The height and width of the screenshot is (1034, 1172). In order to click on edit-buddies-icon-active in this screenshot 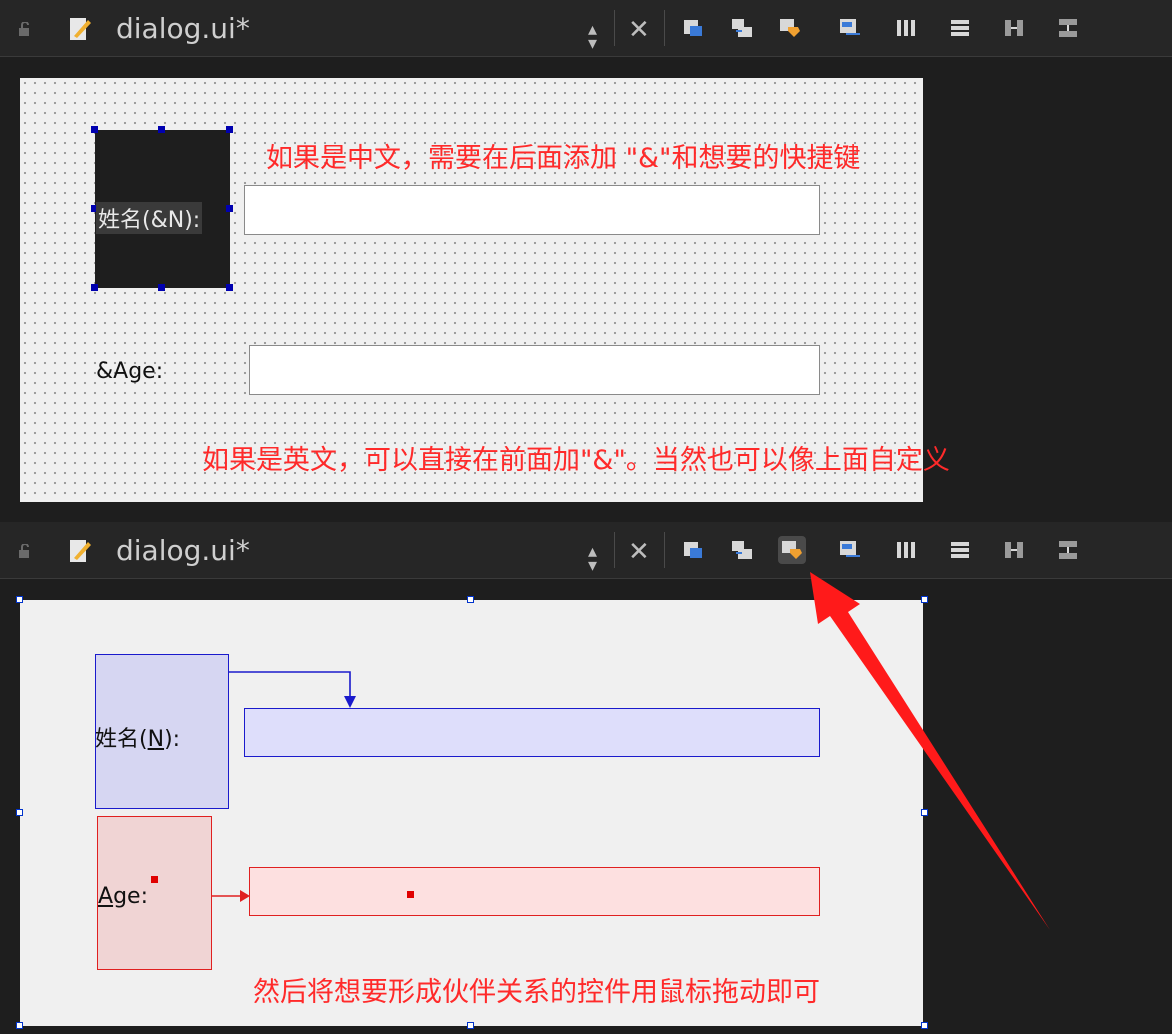, I will do `click(792, 550)`.